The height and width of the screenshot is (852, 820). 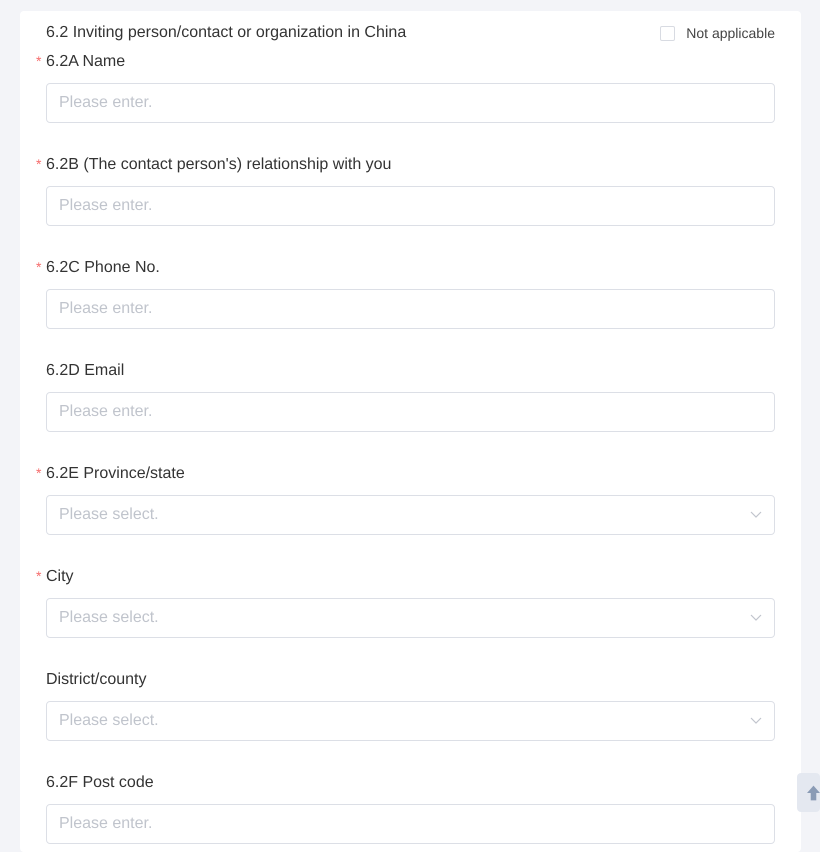 I want to click on field-label: 6.2C Phone No., so click(x=103, y=267).